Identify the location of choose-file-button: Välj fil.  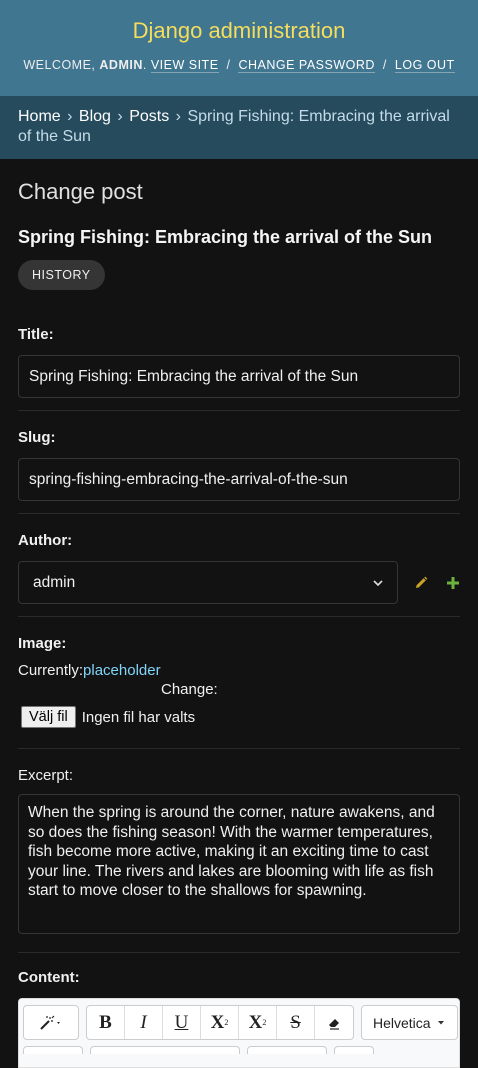
(48, 717).